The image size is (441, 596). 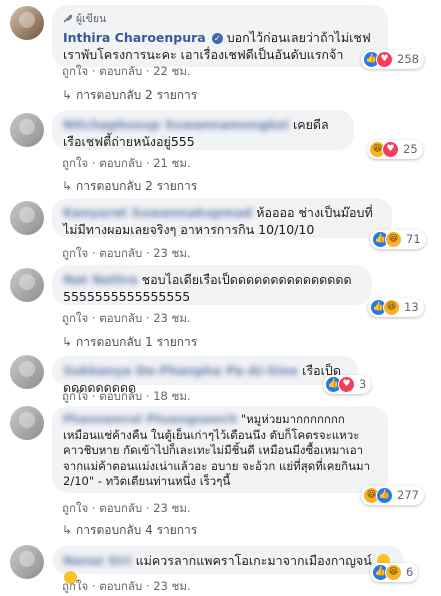 What do you see at coordinates (176, 124) in the screenshot?
I see `commenter-name: Nitchaphosup Suwannamongkol` at bounding box center [176, 124].